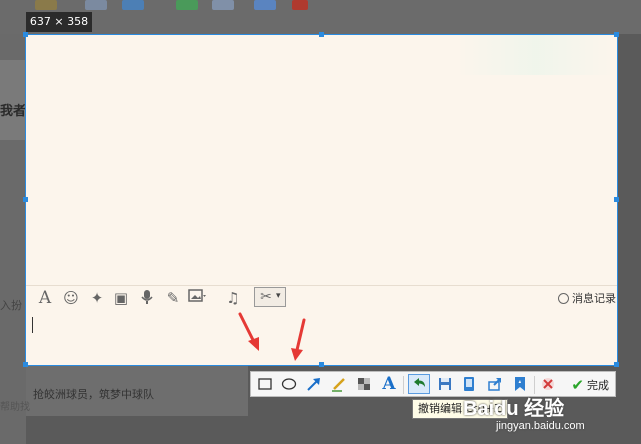 The height and width of the screenshot is (444, 641). Describe the element at coordinates (314, 384) in the screenshot. I see `arrow-icon` at that location.